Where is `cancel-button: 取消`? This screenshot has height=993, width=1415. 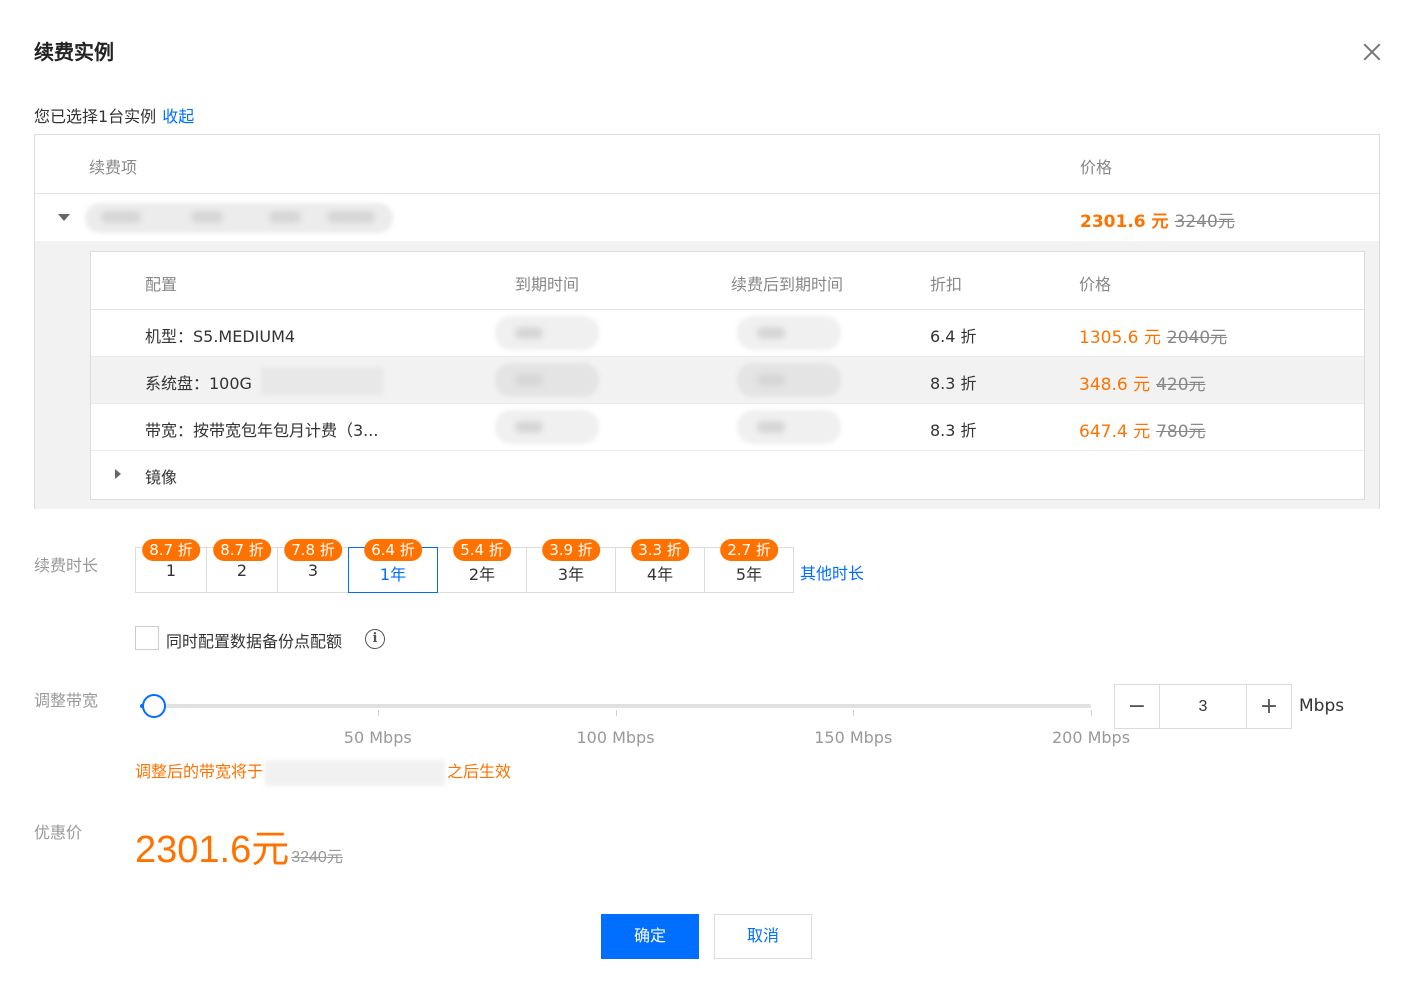
cancel-button: 取消 is located at coordinates (763, 936).